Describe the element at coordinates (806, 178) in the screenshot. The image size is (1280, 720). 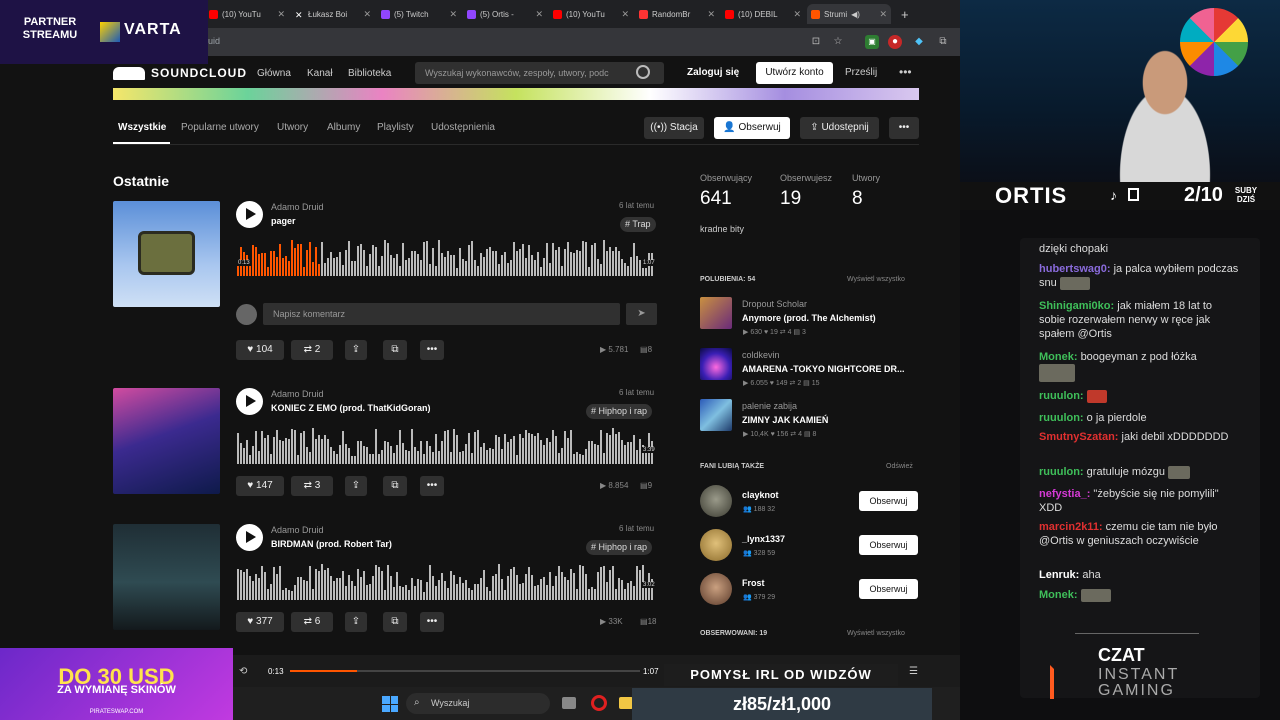
I see `stat-label: Obserwujesz` at that location.